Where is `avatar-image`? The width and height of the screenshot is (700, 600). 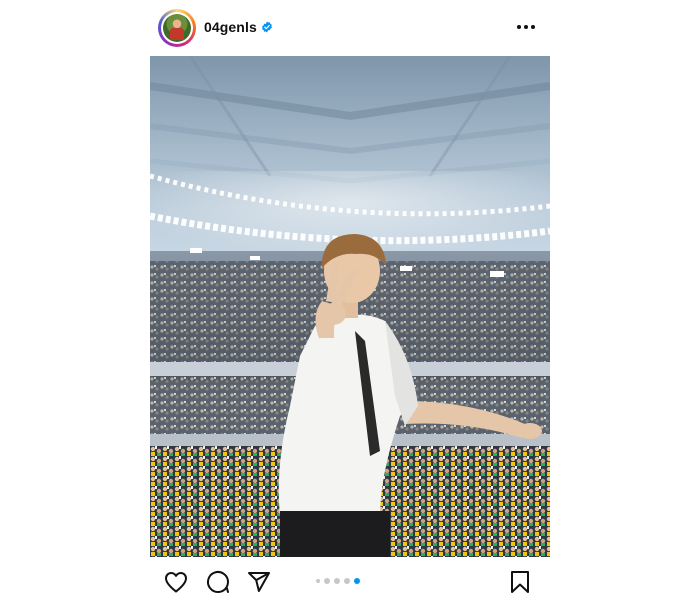
avatar-image is located at coordinates (177, 28).